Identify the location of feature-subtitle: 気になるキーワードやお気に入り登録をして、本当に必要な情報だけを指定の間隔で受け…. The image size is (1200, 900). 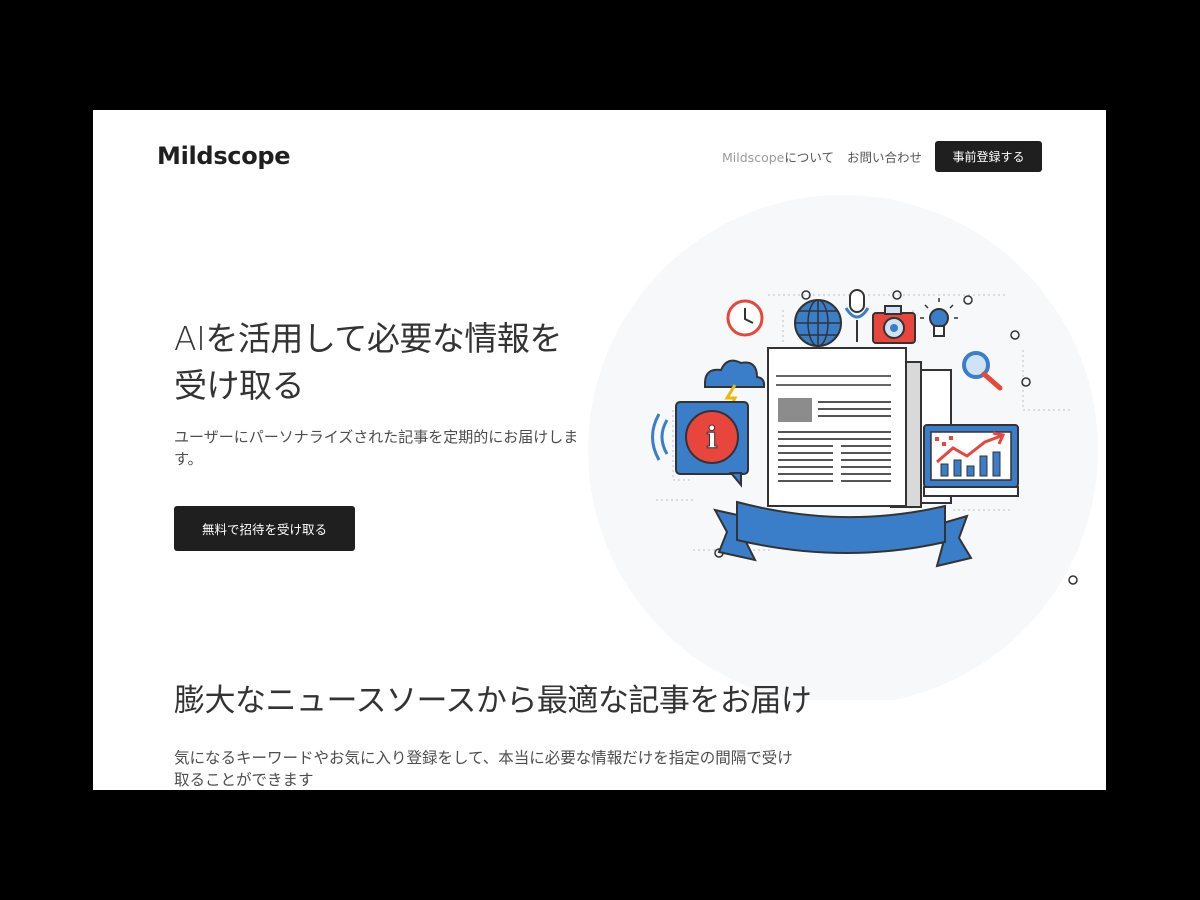
(483, 769).